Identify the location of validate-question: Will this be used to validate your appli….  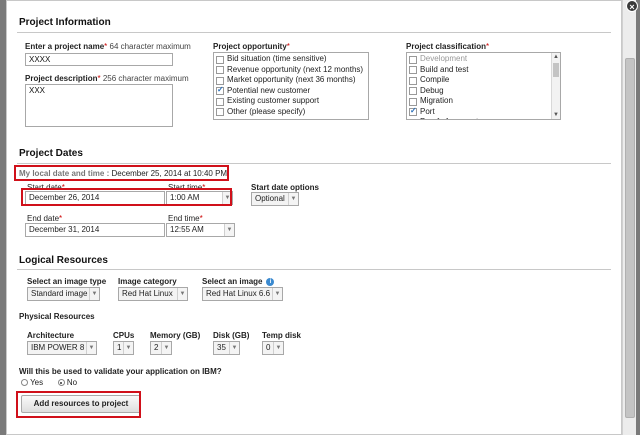
(120, 371).